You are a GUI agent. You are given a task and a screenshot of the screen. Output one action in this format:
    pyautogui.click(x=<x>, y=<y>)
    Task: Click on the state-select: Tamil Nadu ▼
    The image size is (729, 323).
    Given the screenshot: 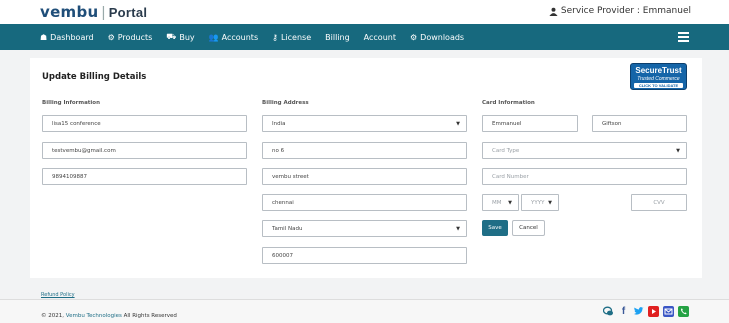 What is the action you would take?
    pyautogui.click(x=364, y=228)
    